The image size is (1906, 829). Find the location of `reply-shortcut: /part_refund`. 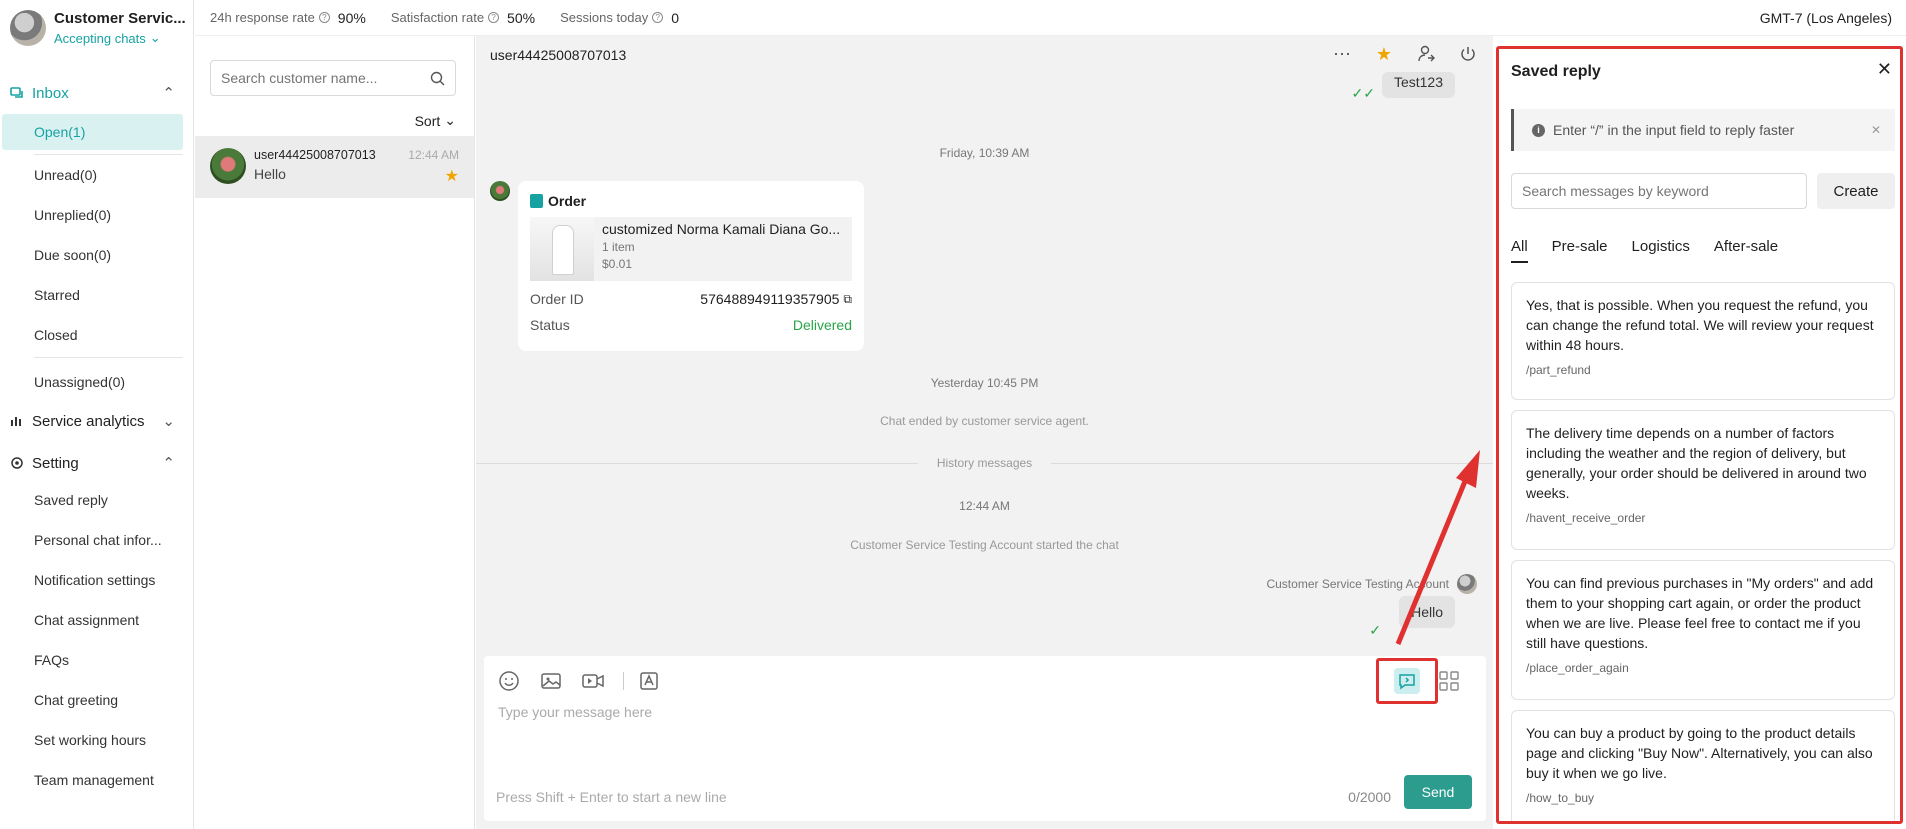

reply-shortcut: /part_refund is located at coordinates (1558, 370).